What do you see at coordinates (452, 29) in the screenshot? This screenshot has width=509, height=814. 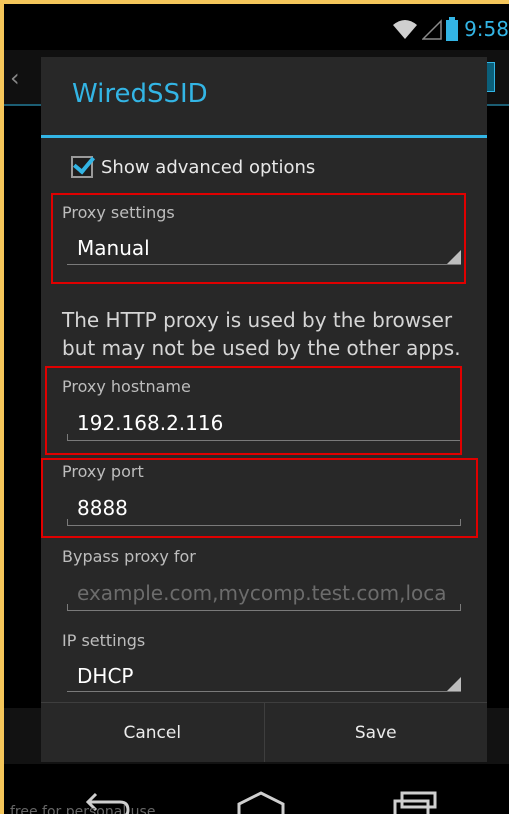 I see `battery-icon` at bounding box center [452, 29].